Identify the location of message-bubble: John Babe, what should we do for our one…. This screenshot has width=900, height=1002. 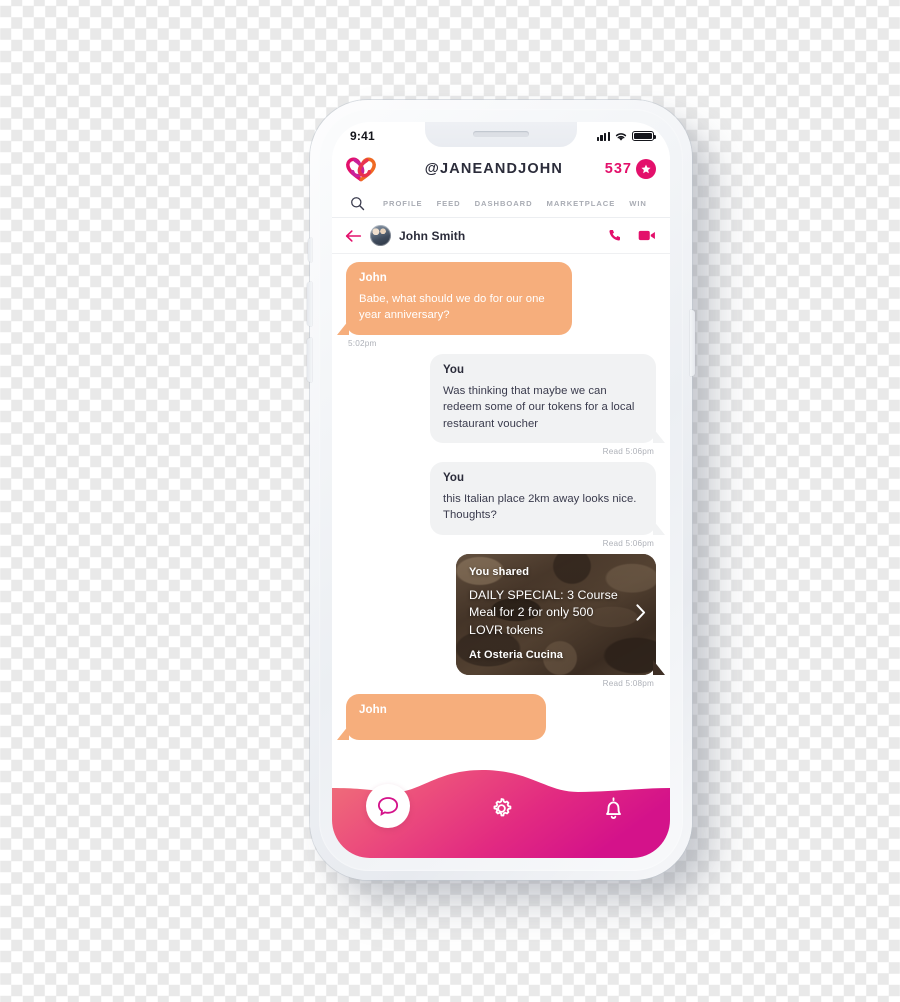
(454, 298).